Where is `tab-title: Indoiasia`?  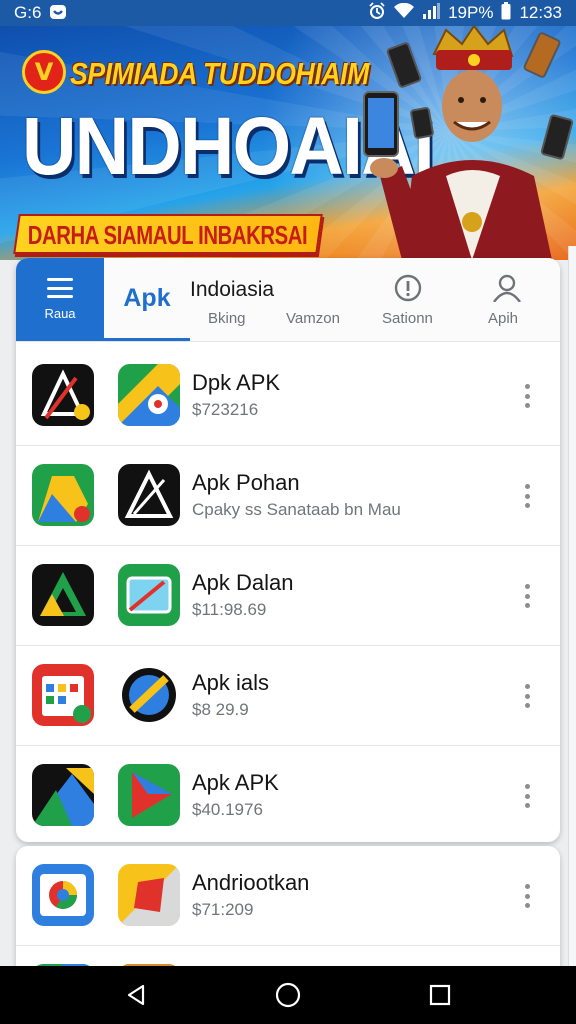
tab-title: Indoiasia is located at coordinates (232, 289).